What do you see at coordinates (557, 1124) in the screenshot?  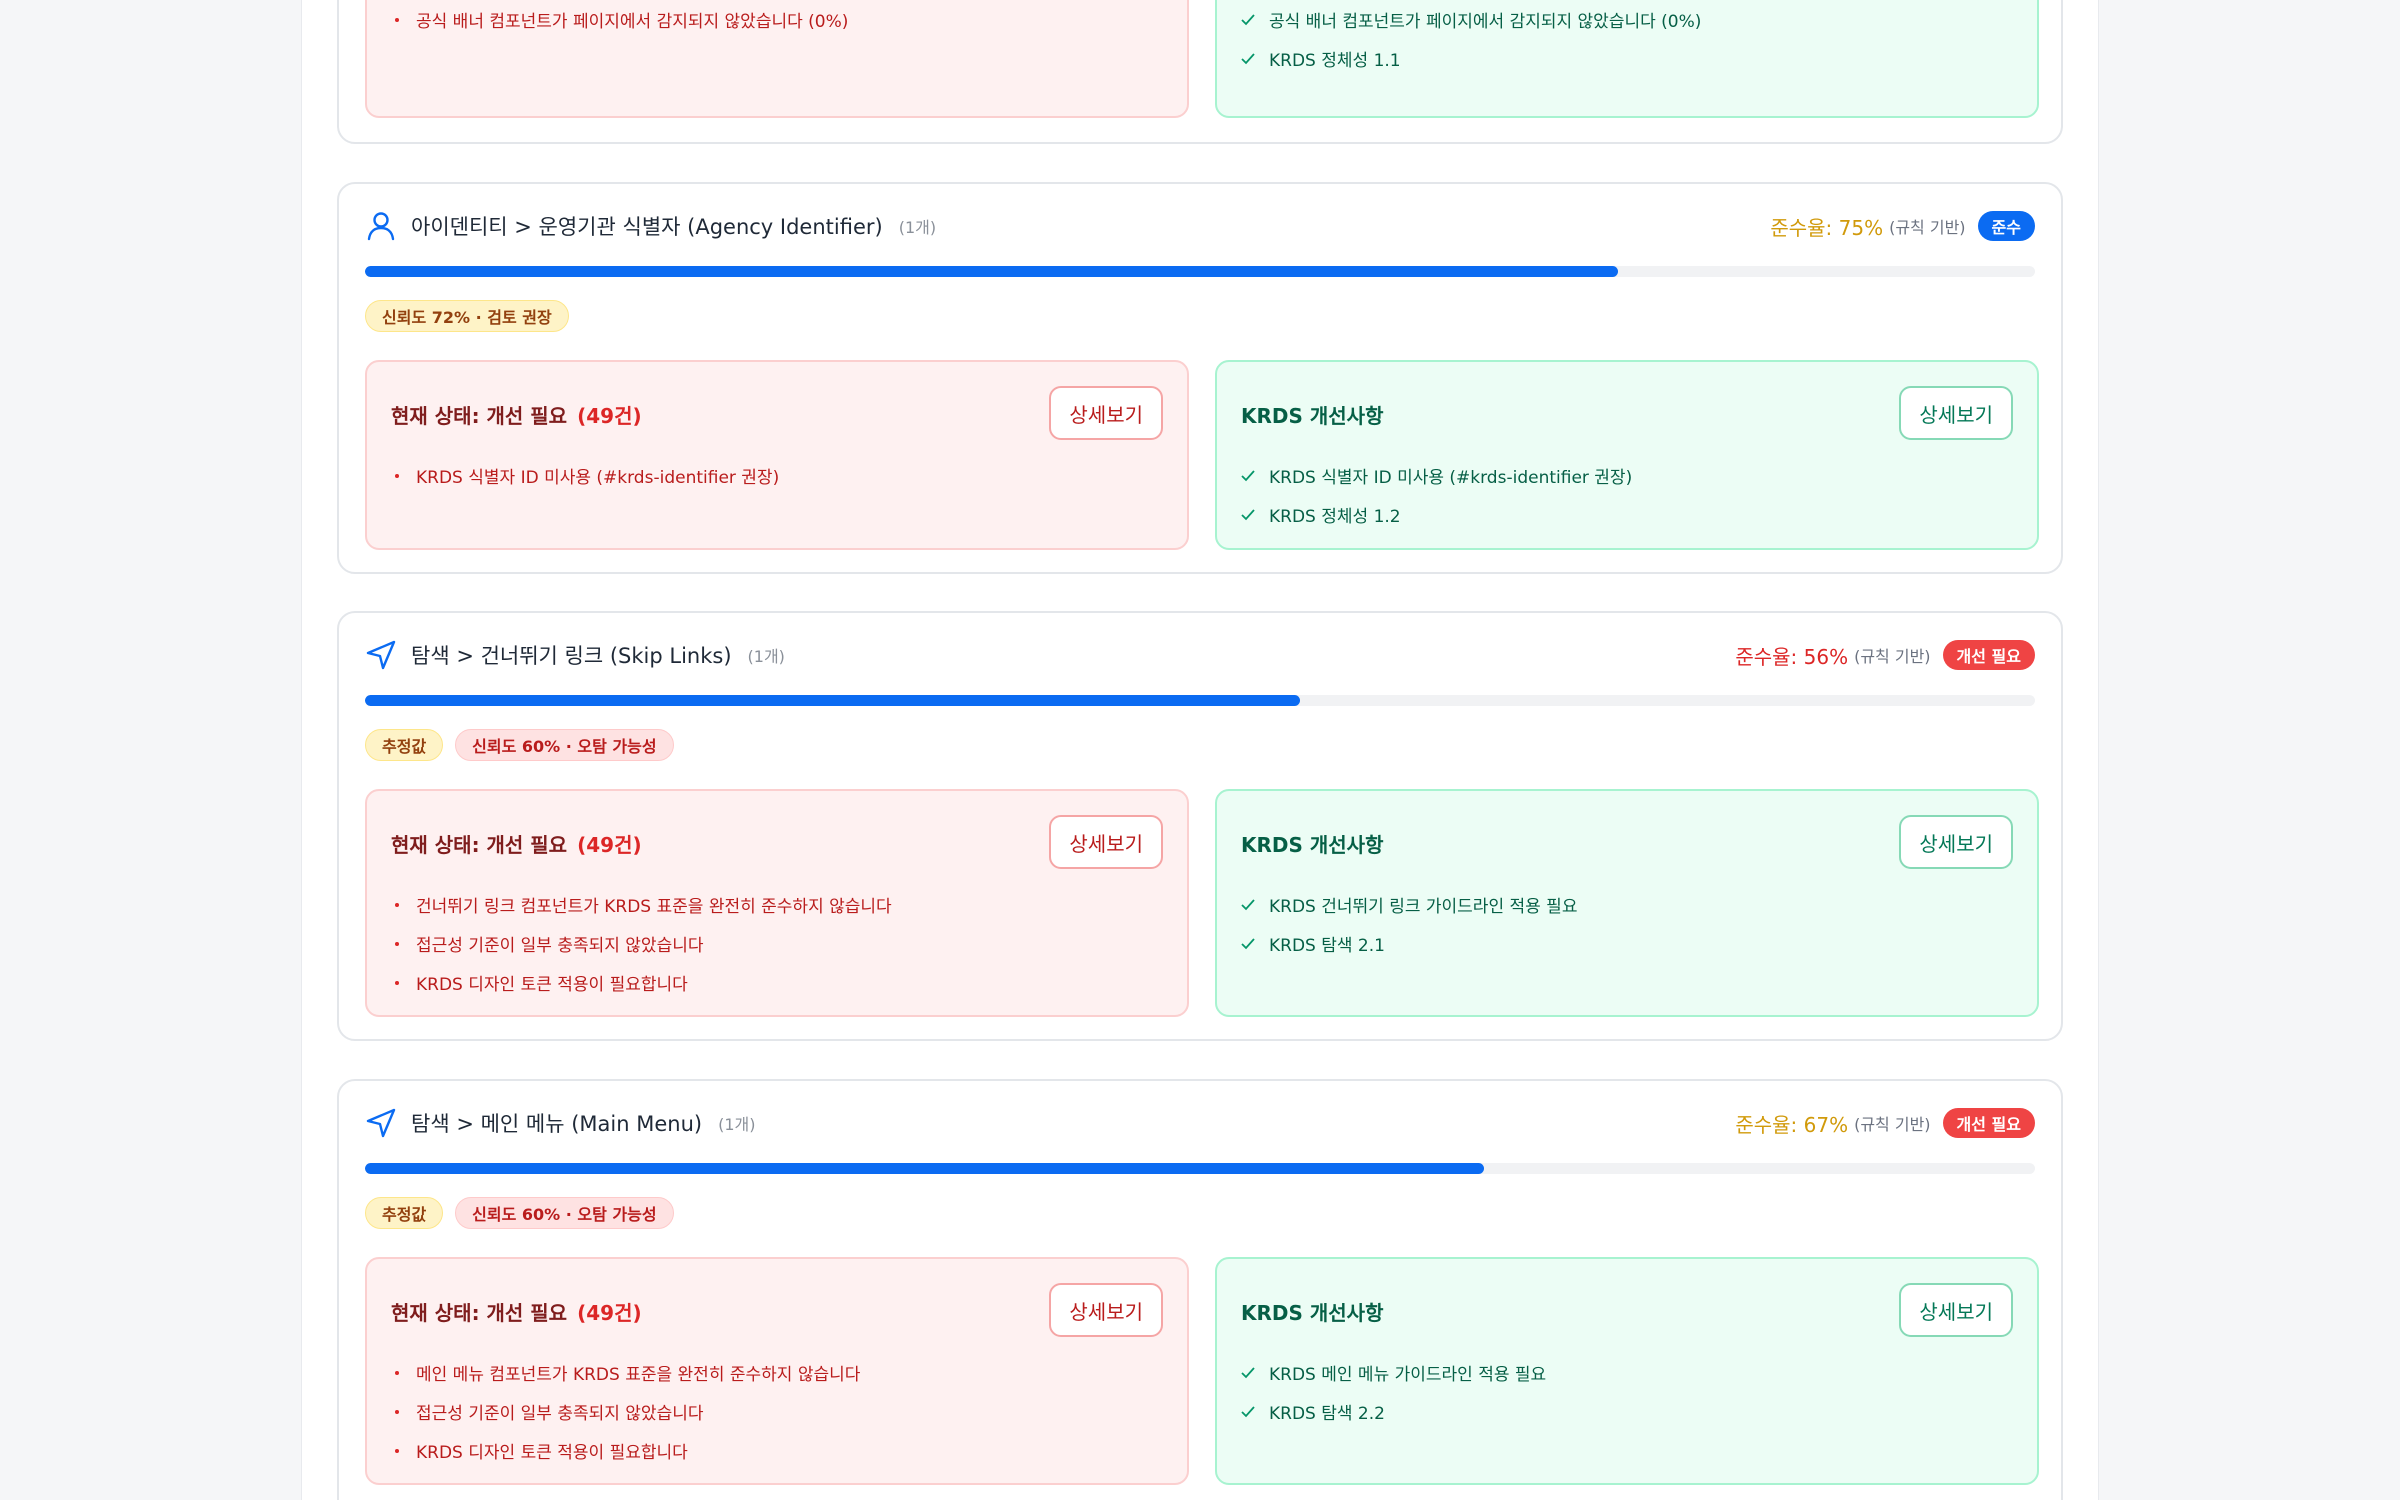 I see `card-title: 탐색 > 메인 메뉴 (Main Menu)` at bounding box center [557, 1124].